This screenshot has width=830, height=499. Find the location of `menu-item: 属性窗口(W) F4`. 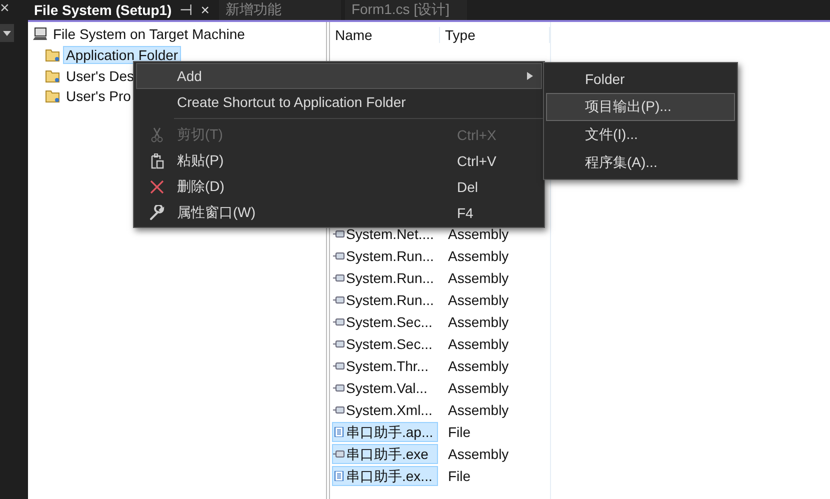

menu-item: 属性窗口(W) F4 is located at coordinates (339, 213).